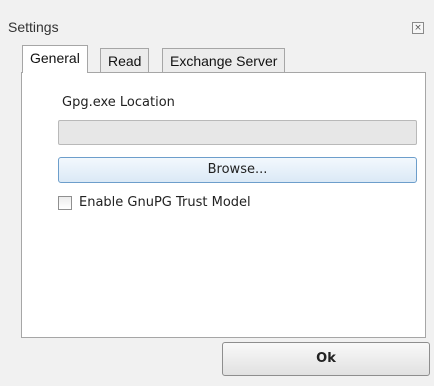 This screenshot has width=434, height=386. Describe the element at coordinates (326, 359) in the screenshot. I see `ok-button: Ok` at that location.